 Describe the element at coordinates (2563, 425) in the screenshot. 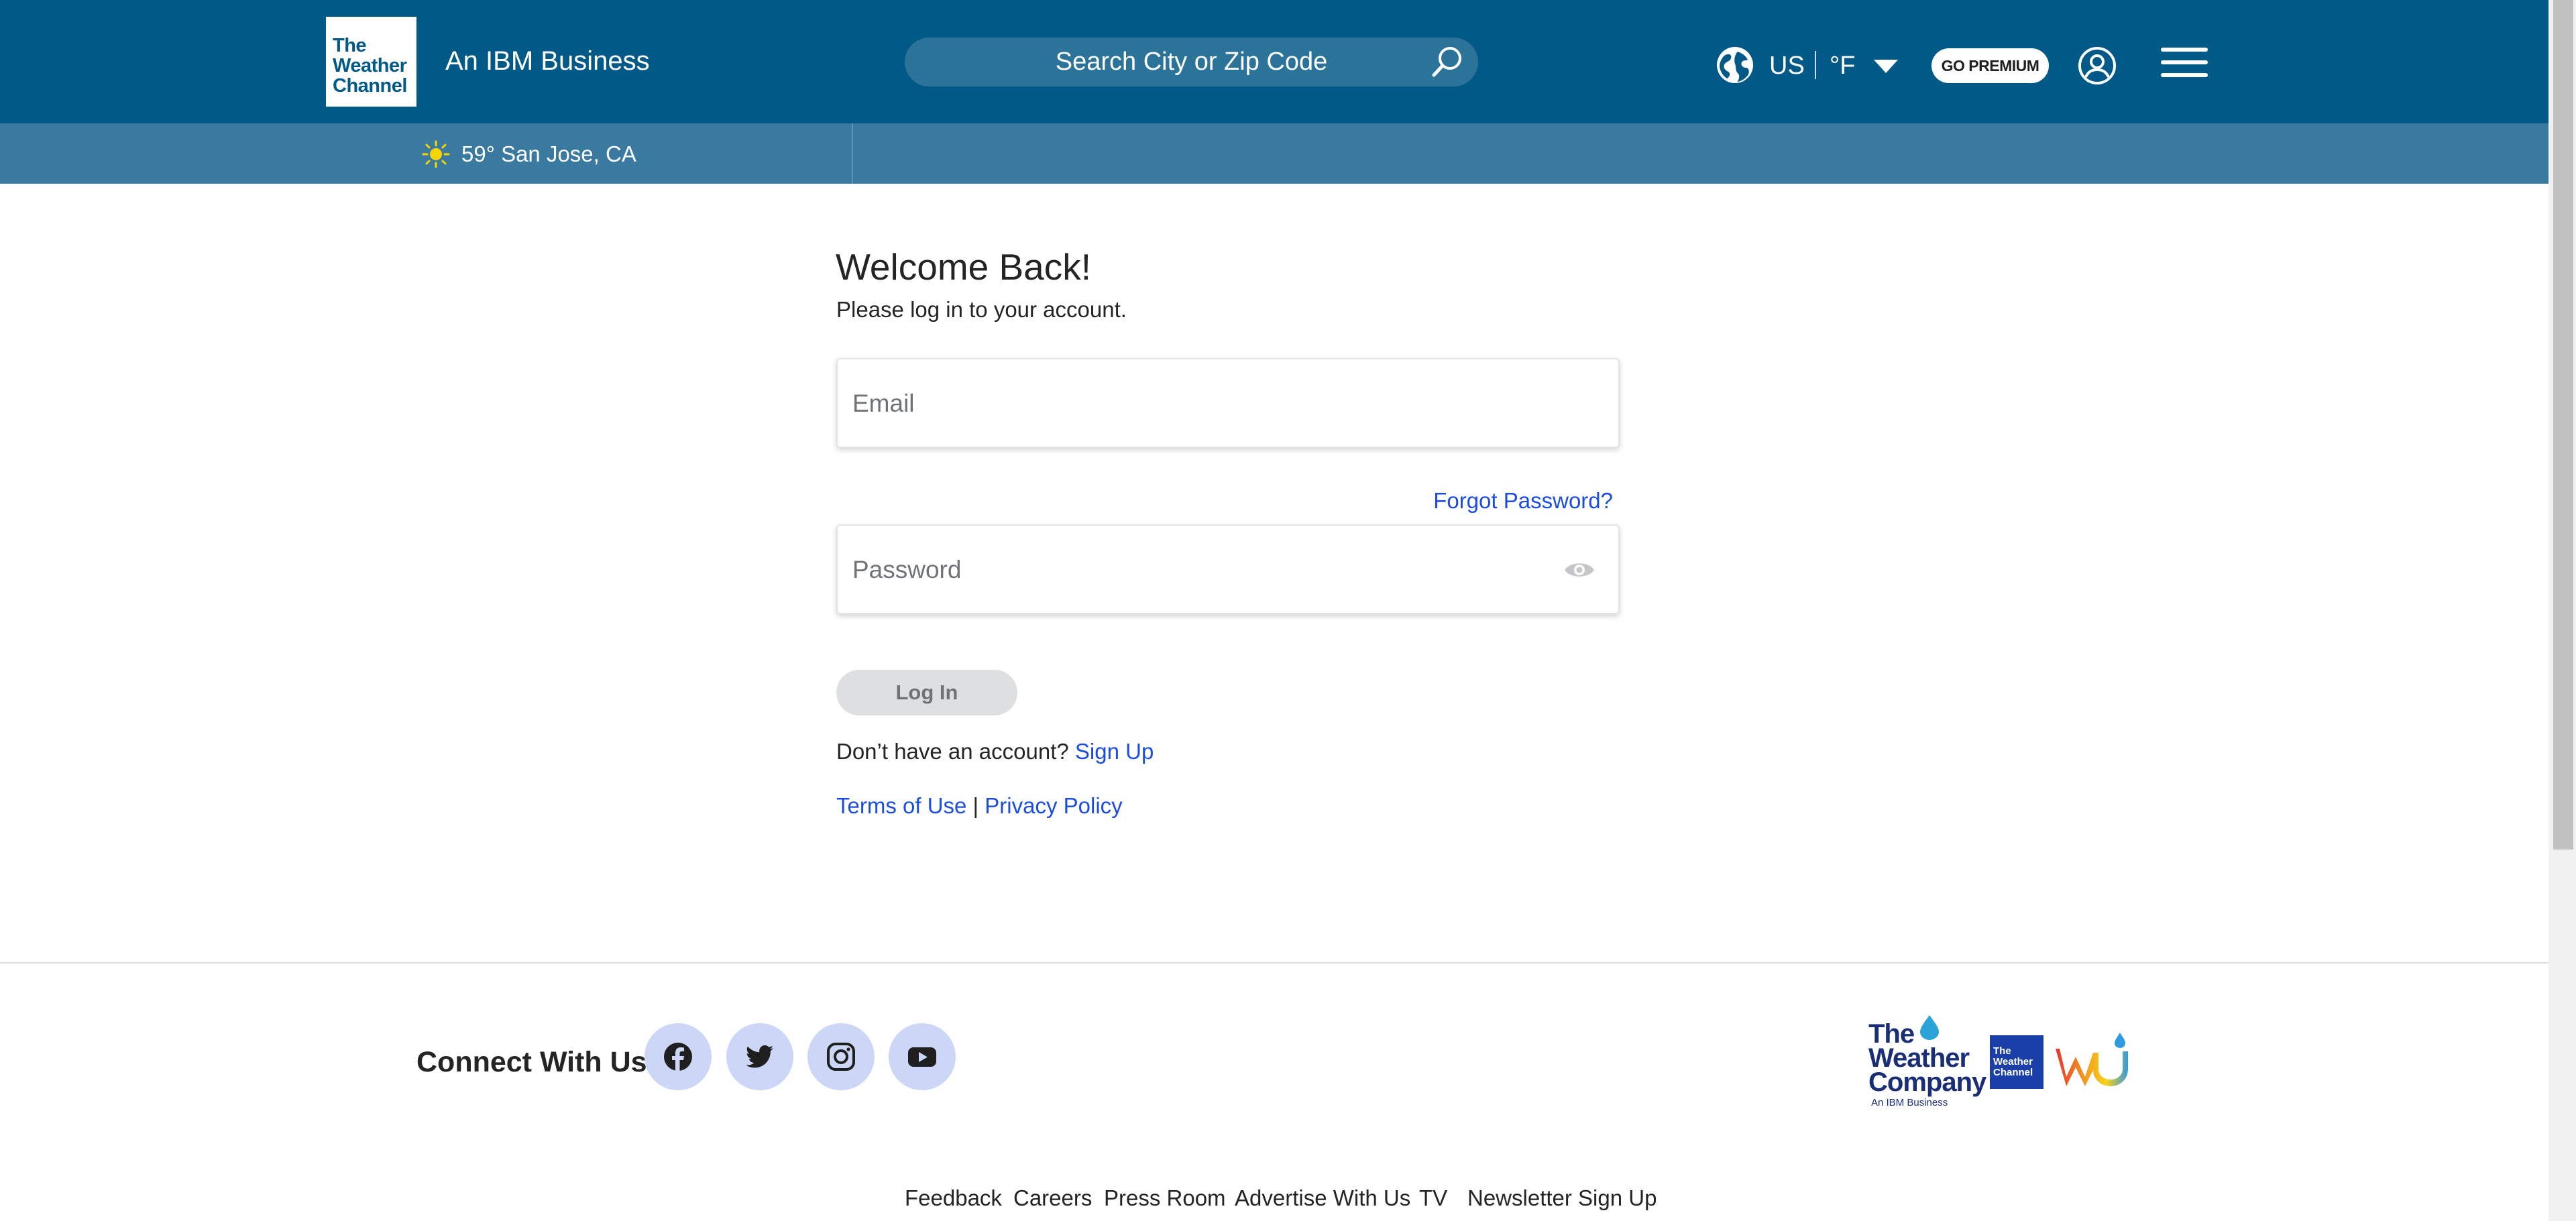

I see `scrollbar-thumb` at that location.